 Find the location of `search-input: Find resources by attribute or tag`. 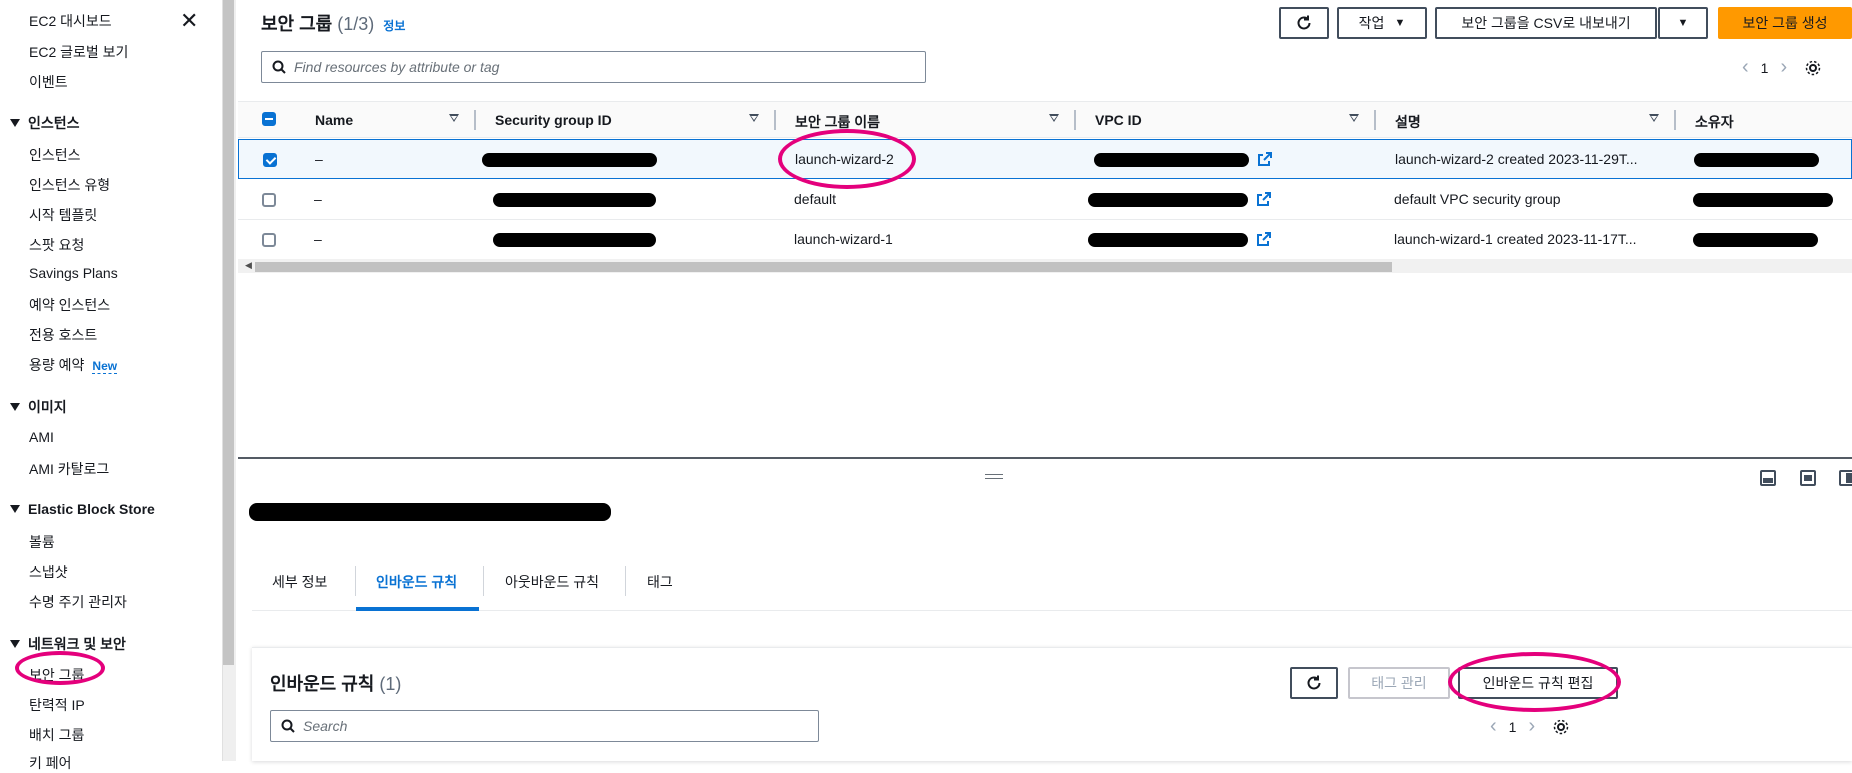

search-input: Find resources by attribute or tag is located at coordinates (593, 67).